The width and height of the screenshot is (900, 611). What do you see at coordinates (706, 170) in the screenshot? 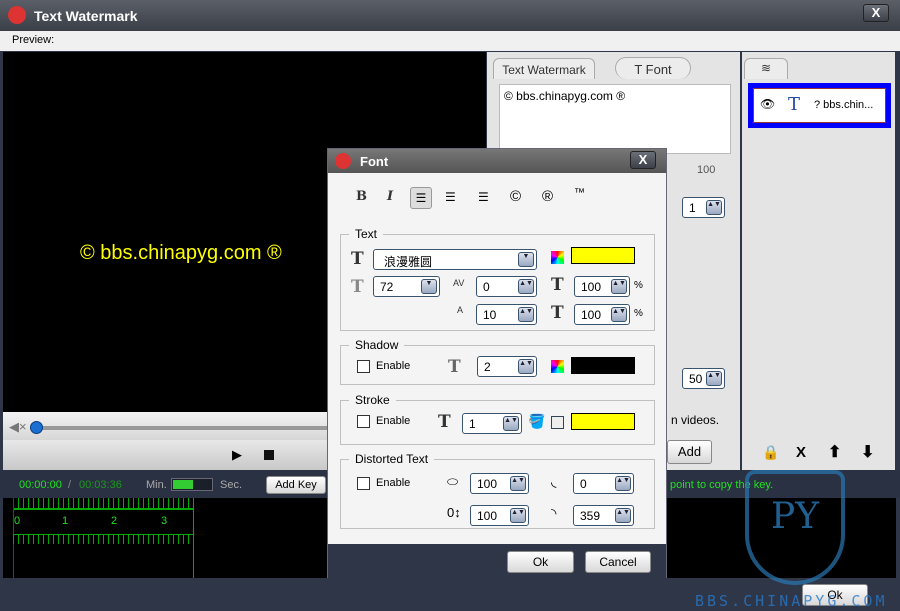
I see `opacity-value: 100` at bounding box center [706, 170].